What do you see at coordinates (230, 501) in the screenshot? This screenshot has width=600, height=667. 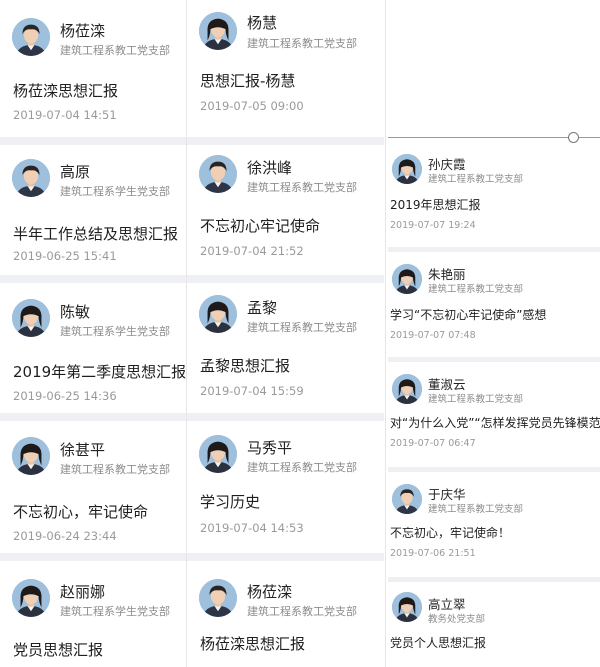 I see `post-title: 学习历史` at bounding box center [230, 501].